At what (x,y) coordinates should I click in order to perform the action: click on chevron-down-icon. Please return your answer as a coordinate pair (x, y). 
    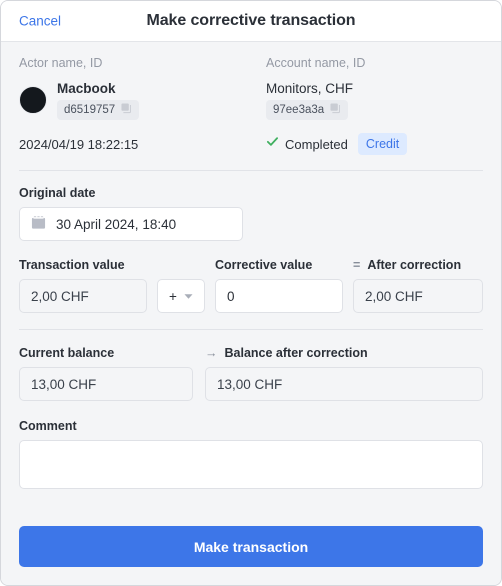
    Looking at the image, I should click on (188, 296).